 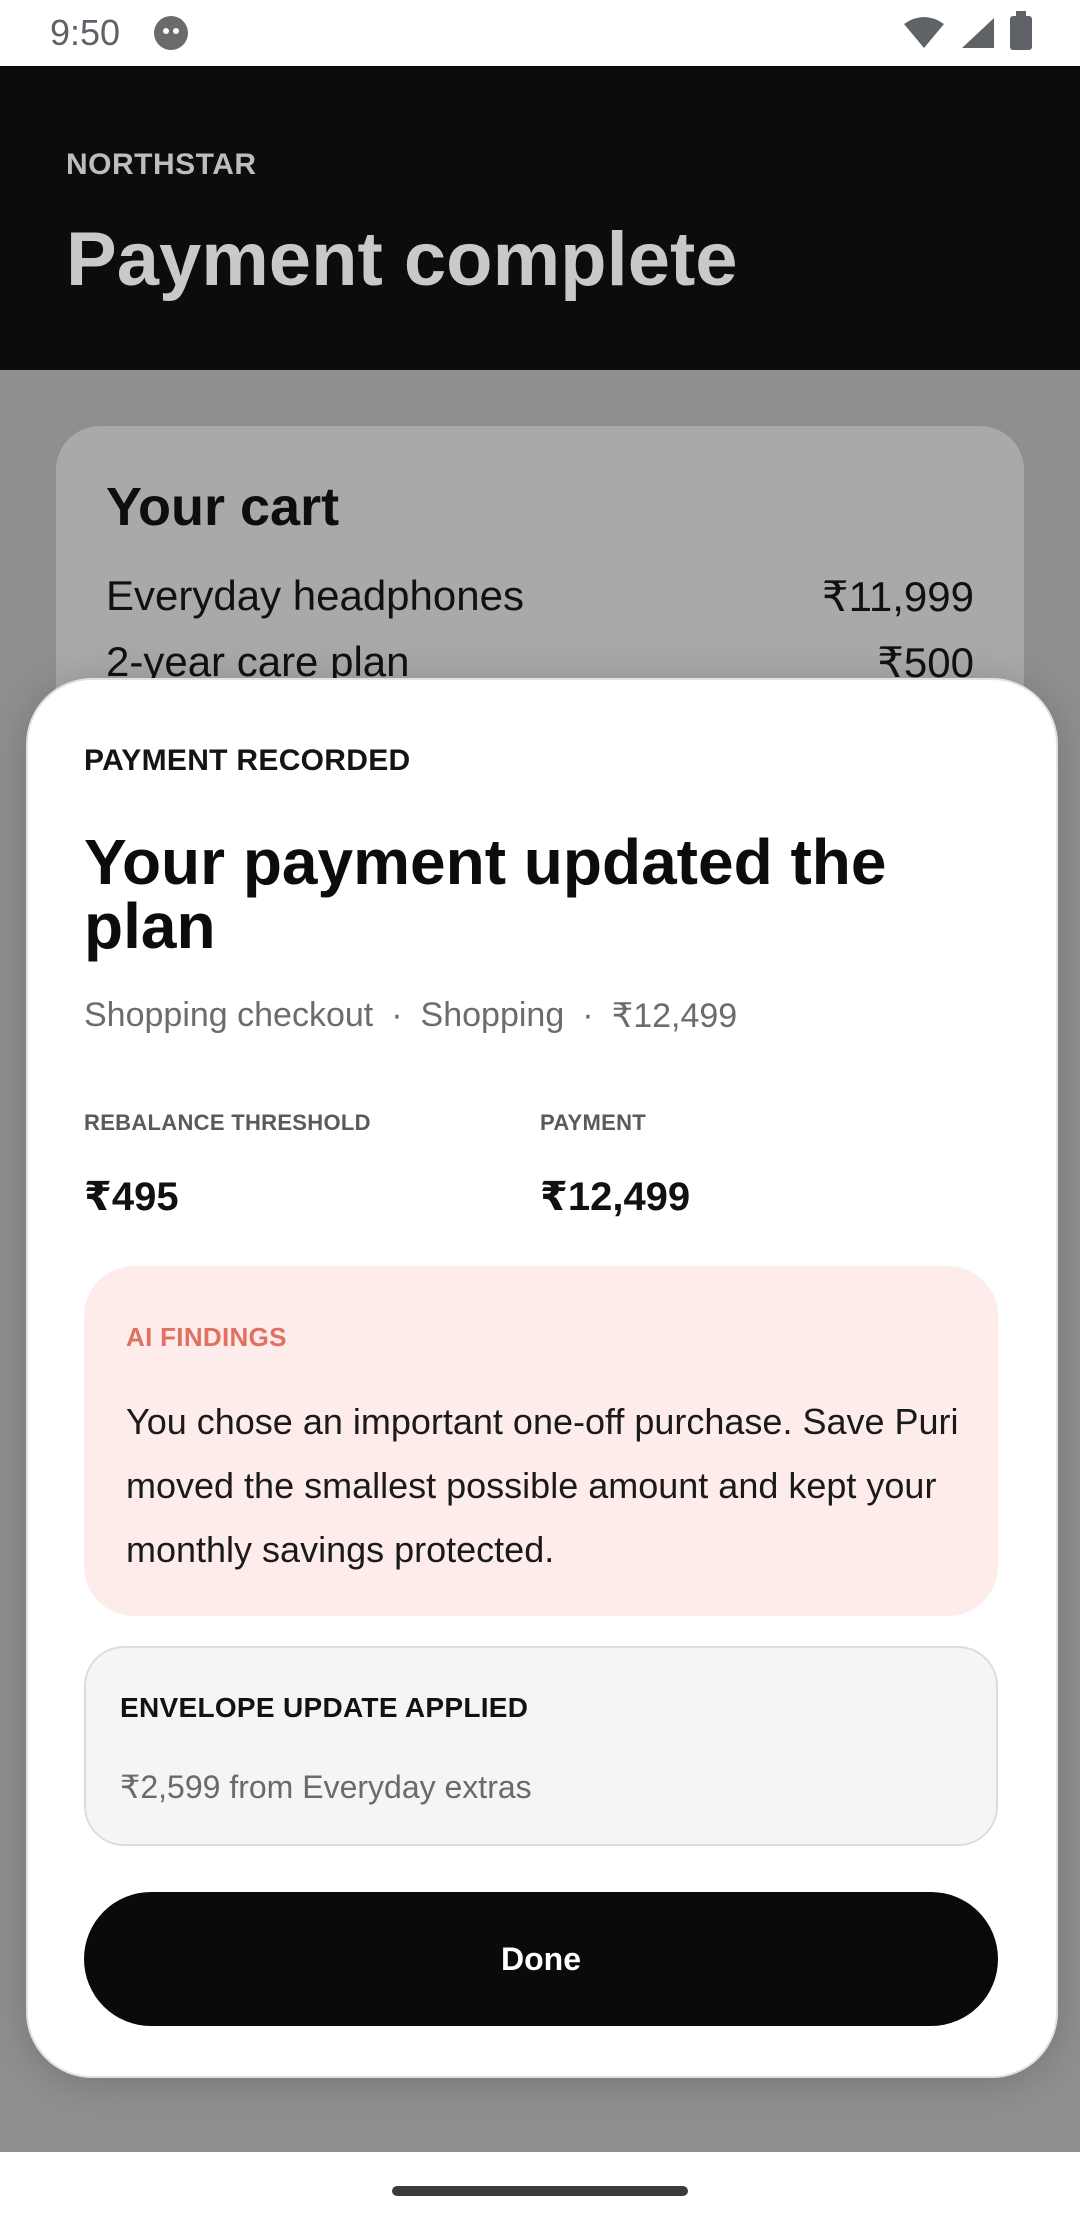 I want to click on meta-amount: ₹12,499, so click(x=674, y=1016).